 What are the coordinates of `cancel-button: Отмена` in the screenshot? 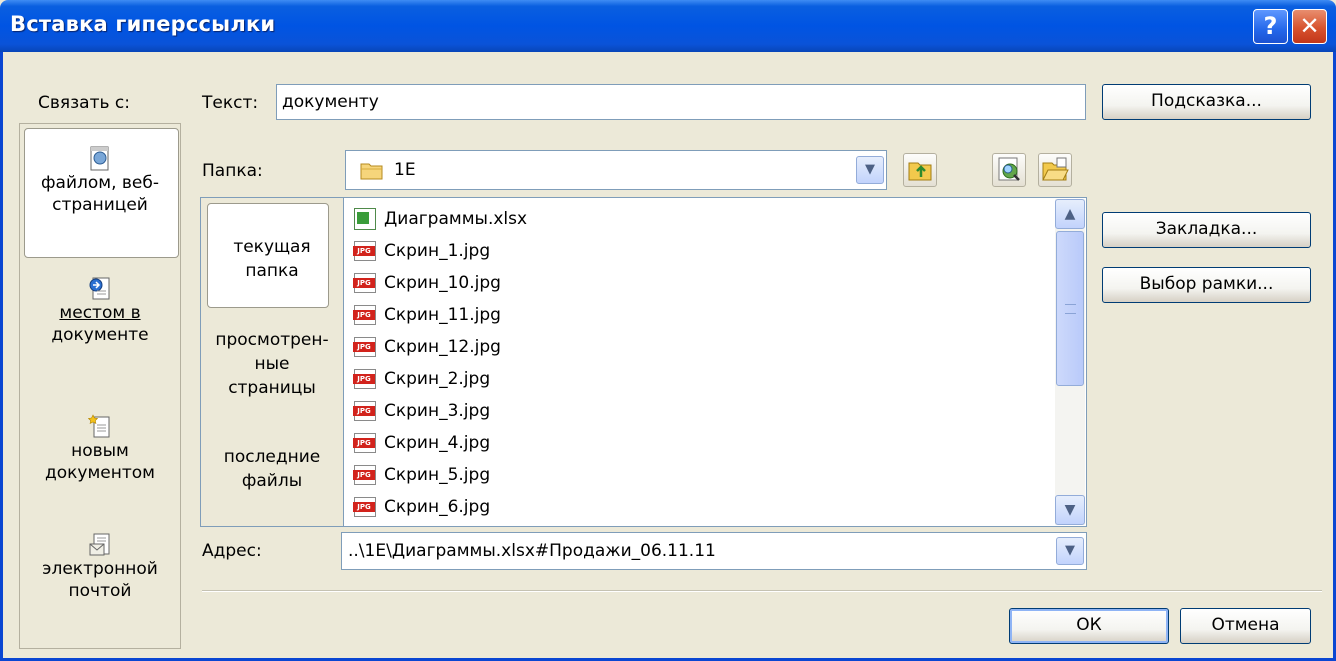 It's located at (1245, 626).